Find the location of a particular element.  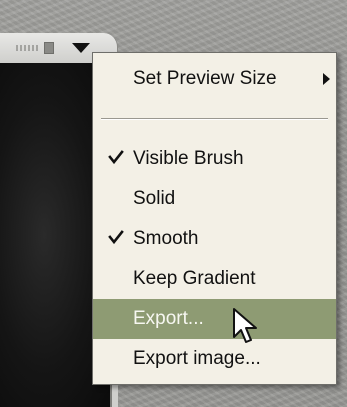

panel-grip-icon is located at coordinates (27, 48).